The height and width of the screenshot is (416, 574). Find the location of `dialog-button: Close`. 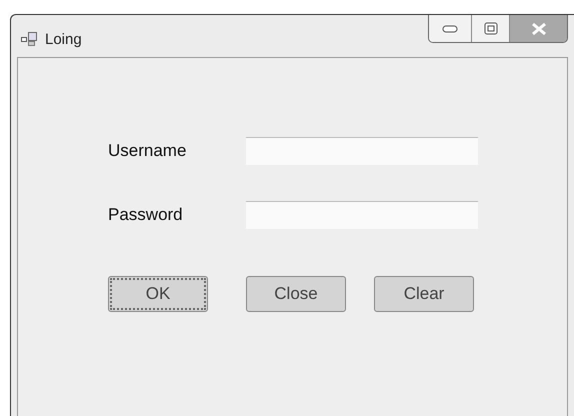

dialog-button: Close is located at coordinates (296, 294).